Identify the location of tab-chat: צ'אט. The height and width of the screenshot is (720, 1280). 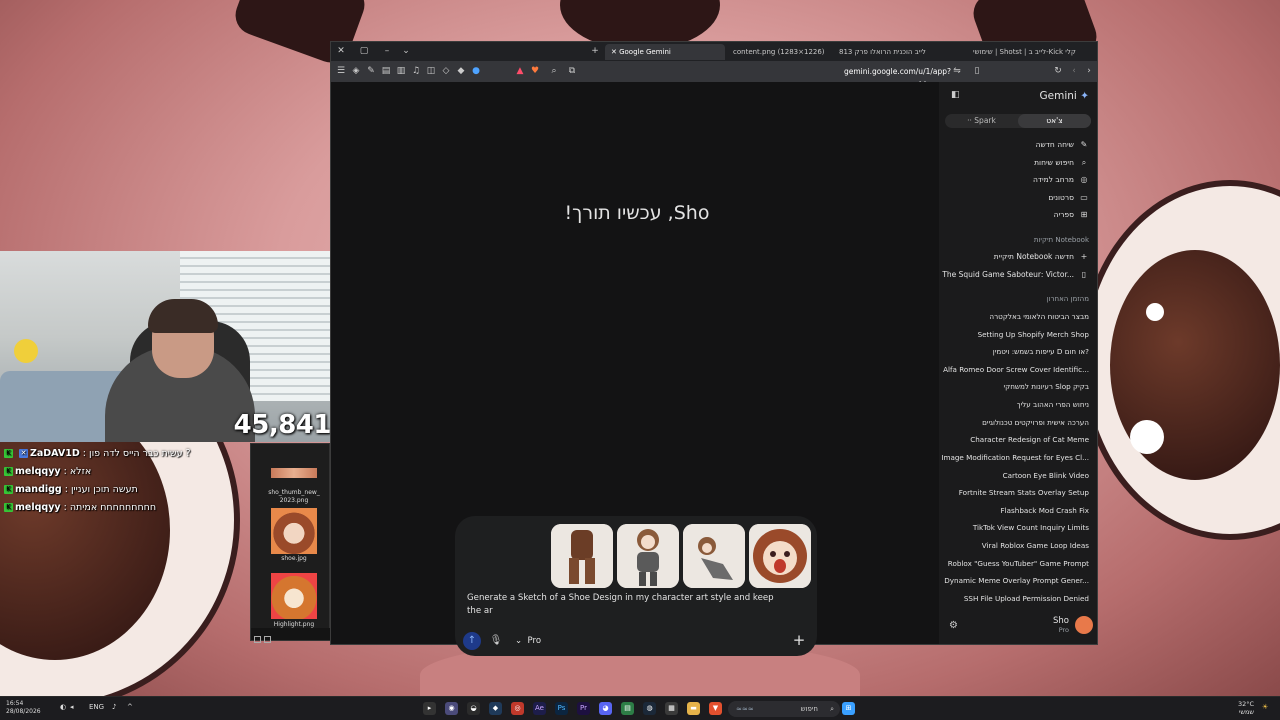
(1054, 121).